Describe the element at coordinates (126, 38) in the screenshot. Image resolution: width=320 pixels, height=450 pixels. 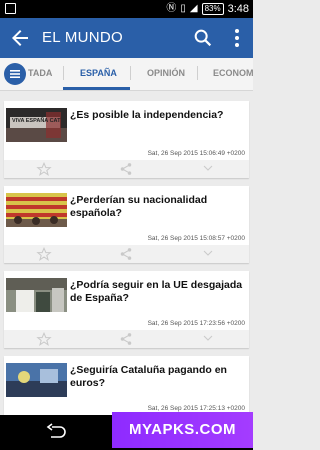
I see `app-bar: EL MUNDO` at that location.